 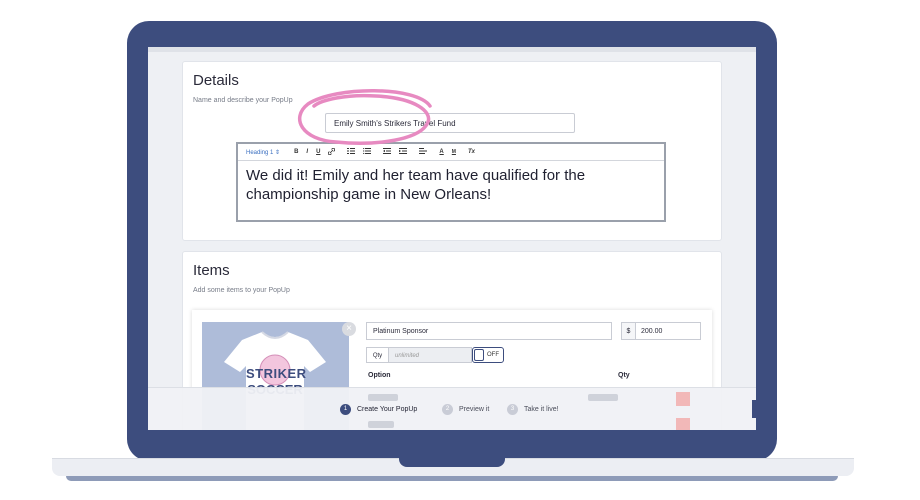 What do you see at coordinates (452, 462) in the screenshot?
I see `laptop-notch` at bounding box center [452, 462].